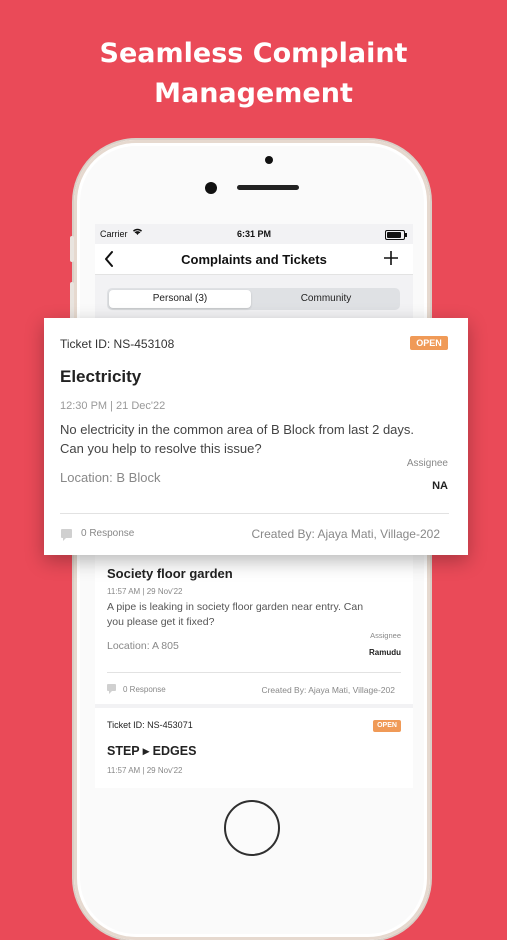 This screenshot has height=940, width=507. What do you see at coordinates (326, 299) in the screenshot?
I see `tab-community: Community` at bounding box center [326, 299].